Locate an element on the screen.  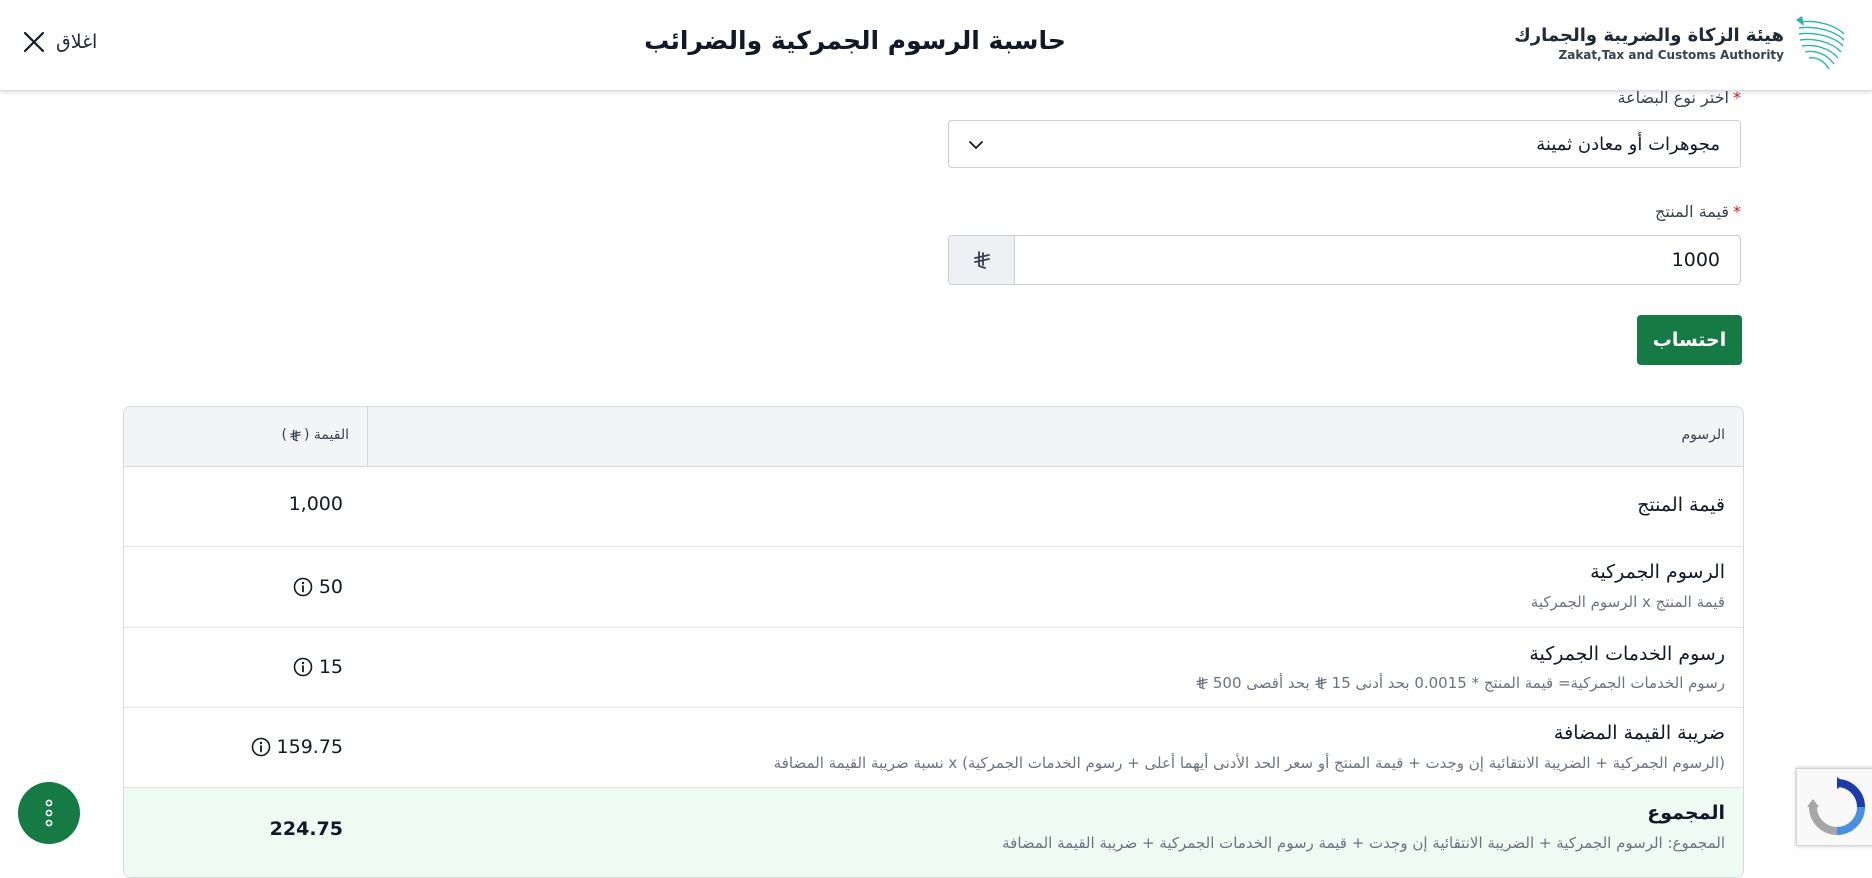
chevron-down-icon is located at coordinates (976, 145).